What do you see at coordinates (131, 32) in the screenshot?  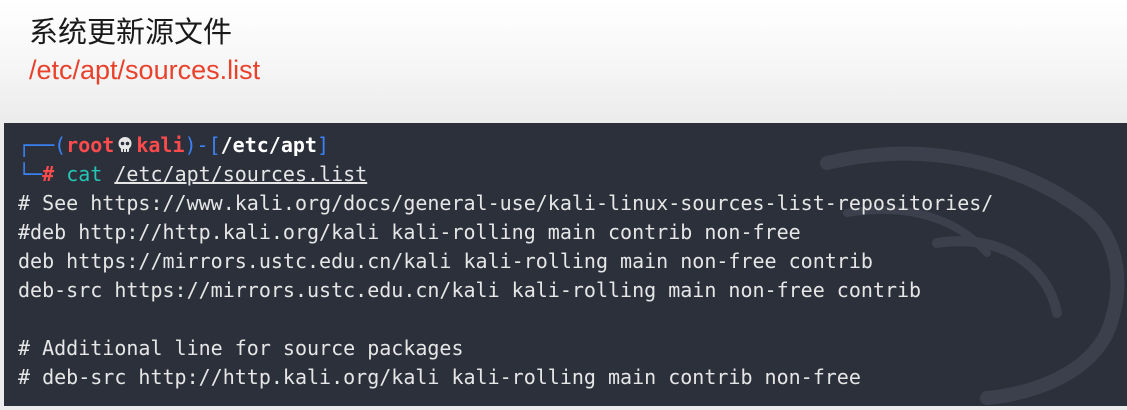 I see `slide-title: 系统更新源文件` at bounding box center [131, 32].